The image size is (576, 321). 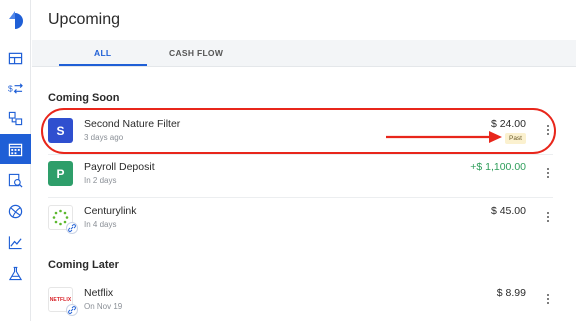 I want to click on categories-icon, so click(x=15, y=118).